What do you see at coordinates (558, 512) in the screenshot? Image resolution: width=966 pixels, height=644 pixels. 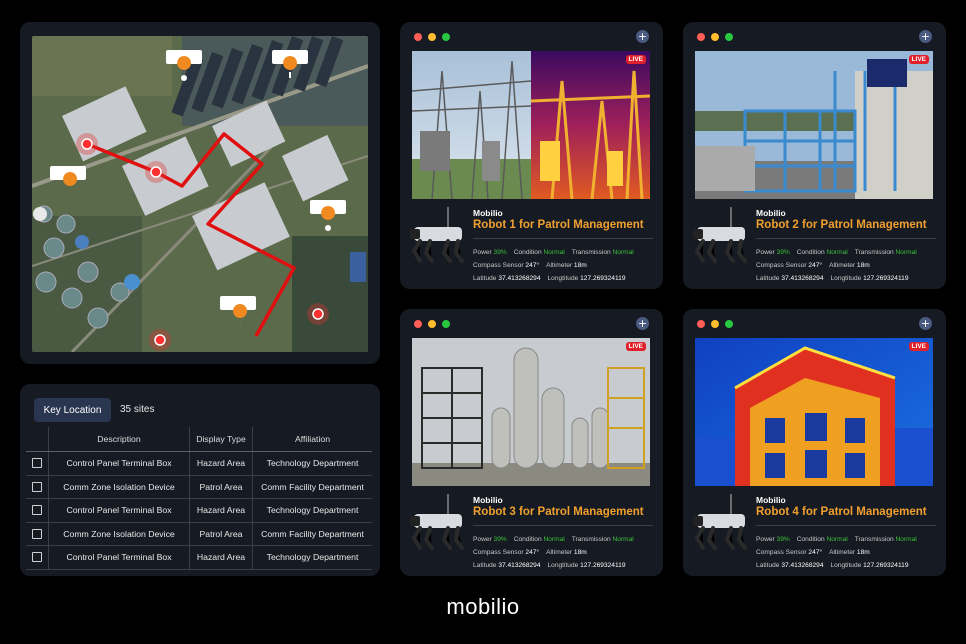 I see `robot-title: Robot 3 for Patrol Management` at bounding box center [558, 512].